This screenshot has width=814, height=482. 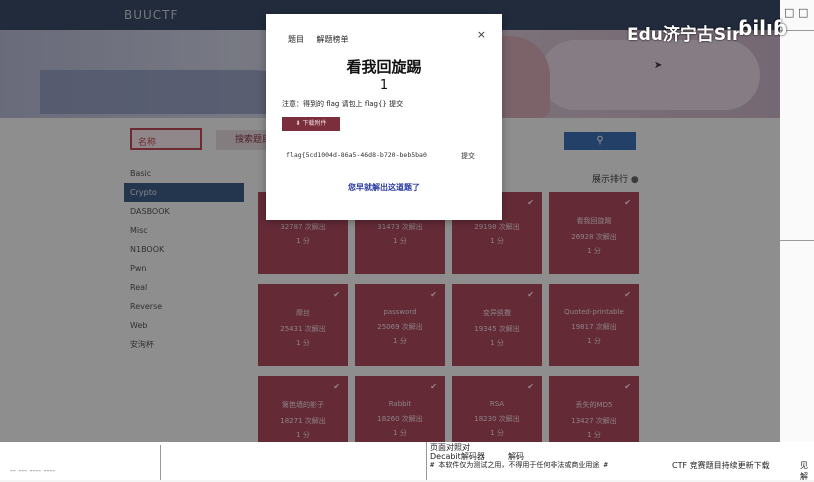 I want to click on video-watermark: Edu济宁古Sir, so click(x=684, y=35).